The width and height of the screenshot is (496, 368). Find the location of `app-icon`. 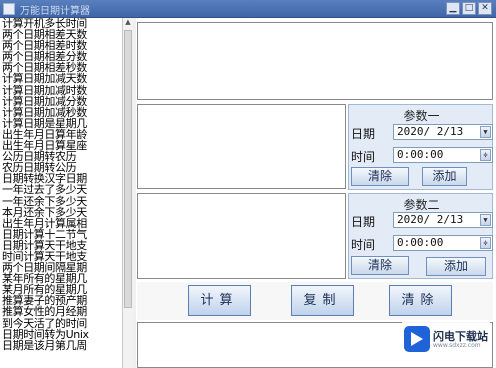

app-icon is located at coordinates (9, 9).